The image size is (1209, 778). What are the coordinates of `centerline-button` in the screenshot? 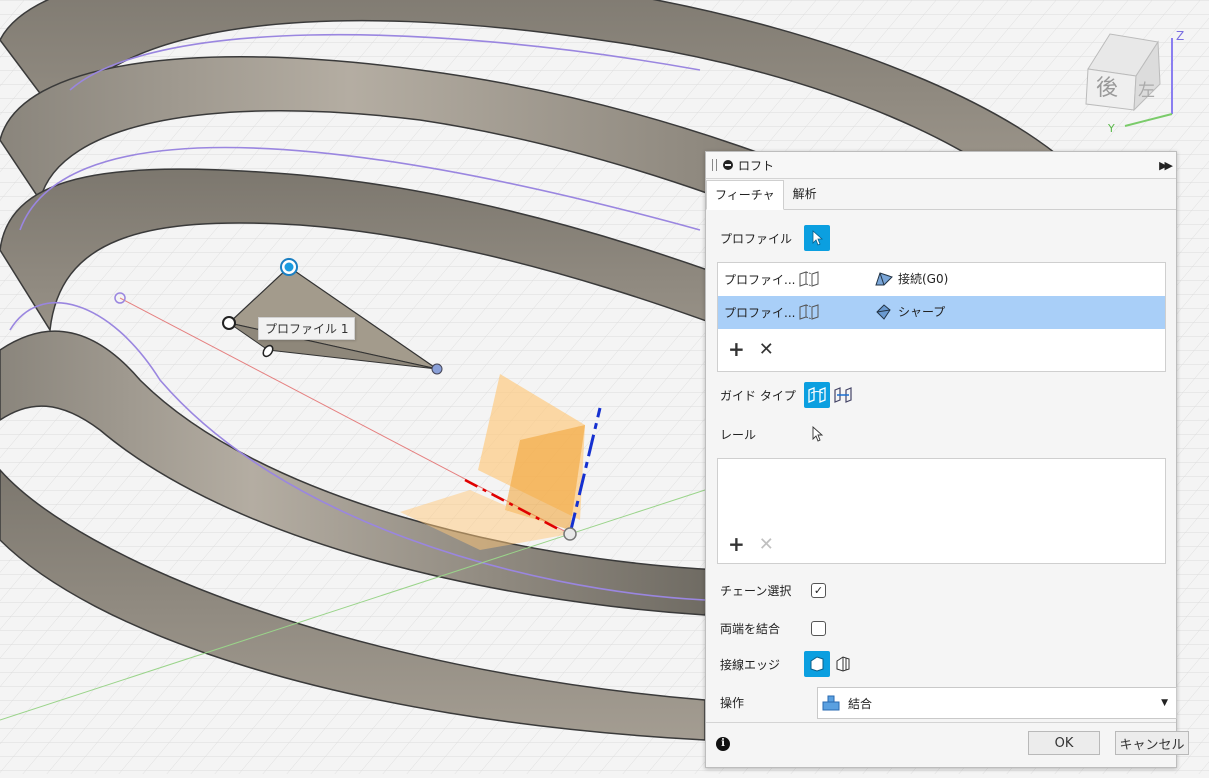 It's located at (843, 395).